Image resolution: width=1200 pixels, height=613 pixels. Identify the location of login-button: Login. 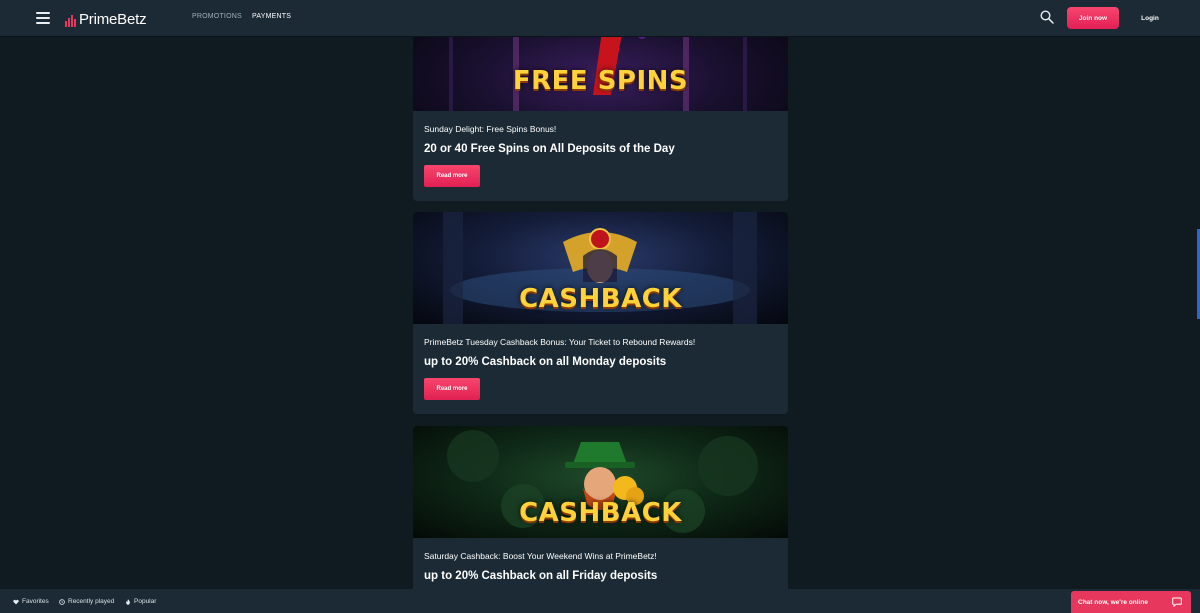
(1150, 18).